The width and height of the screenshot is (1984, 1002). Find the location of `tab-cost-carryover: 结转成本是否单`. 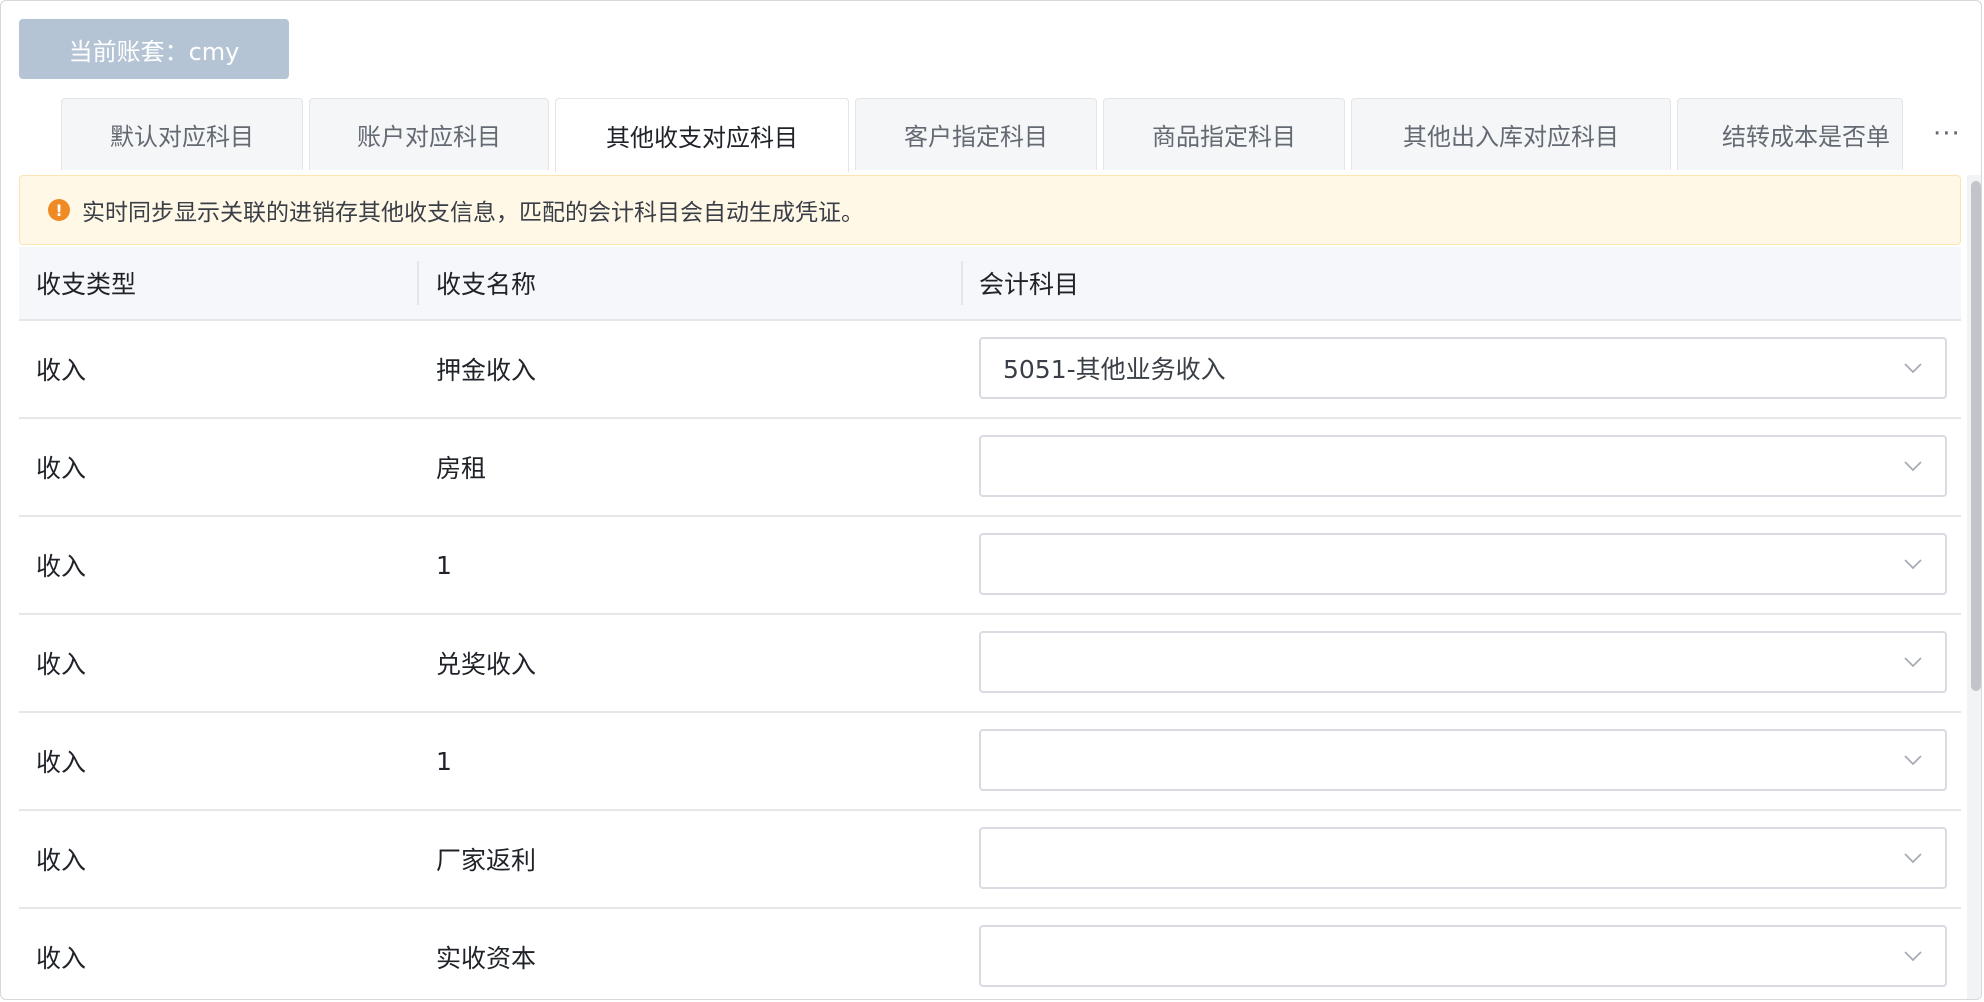

tab-cost-carryover: 结转成本是否单 is located at coordinates (1790, 134).